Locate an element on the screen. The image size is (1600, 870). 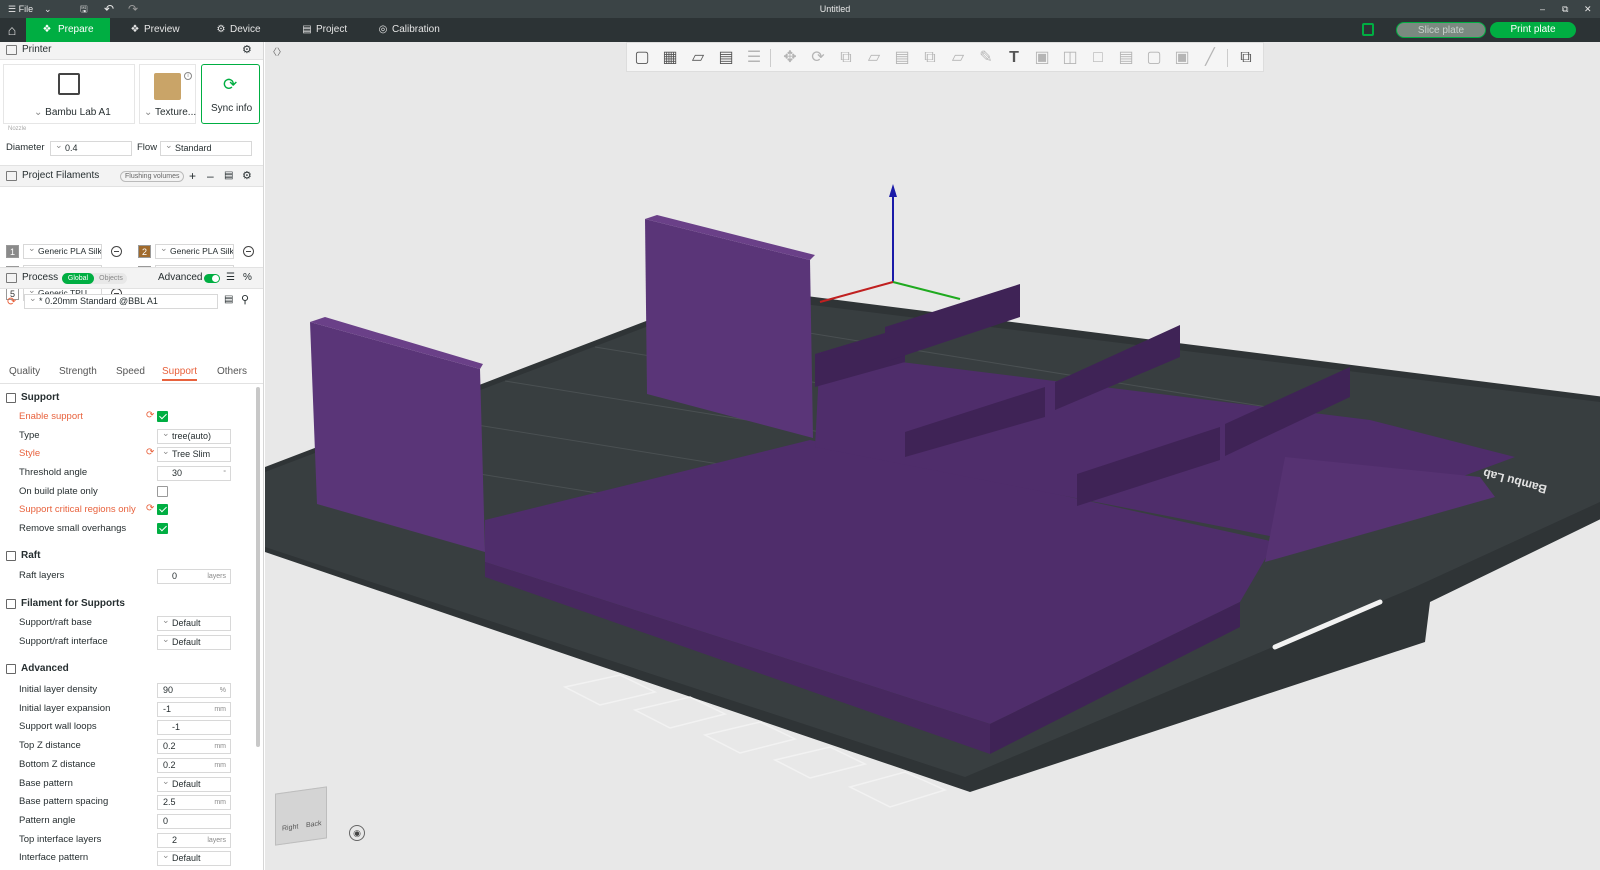
support-base-select: Default is located at coordinates (194, 623).